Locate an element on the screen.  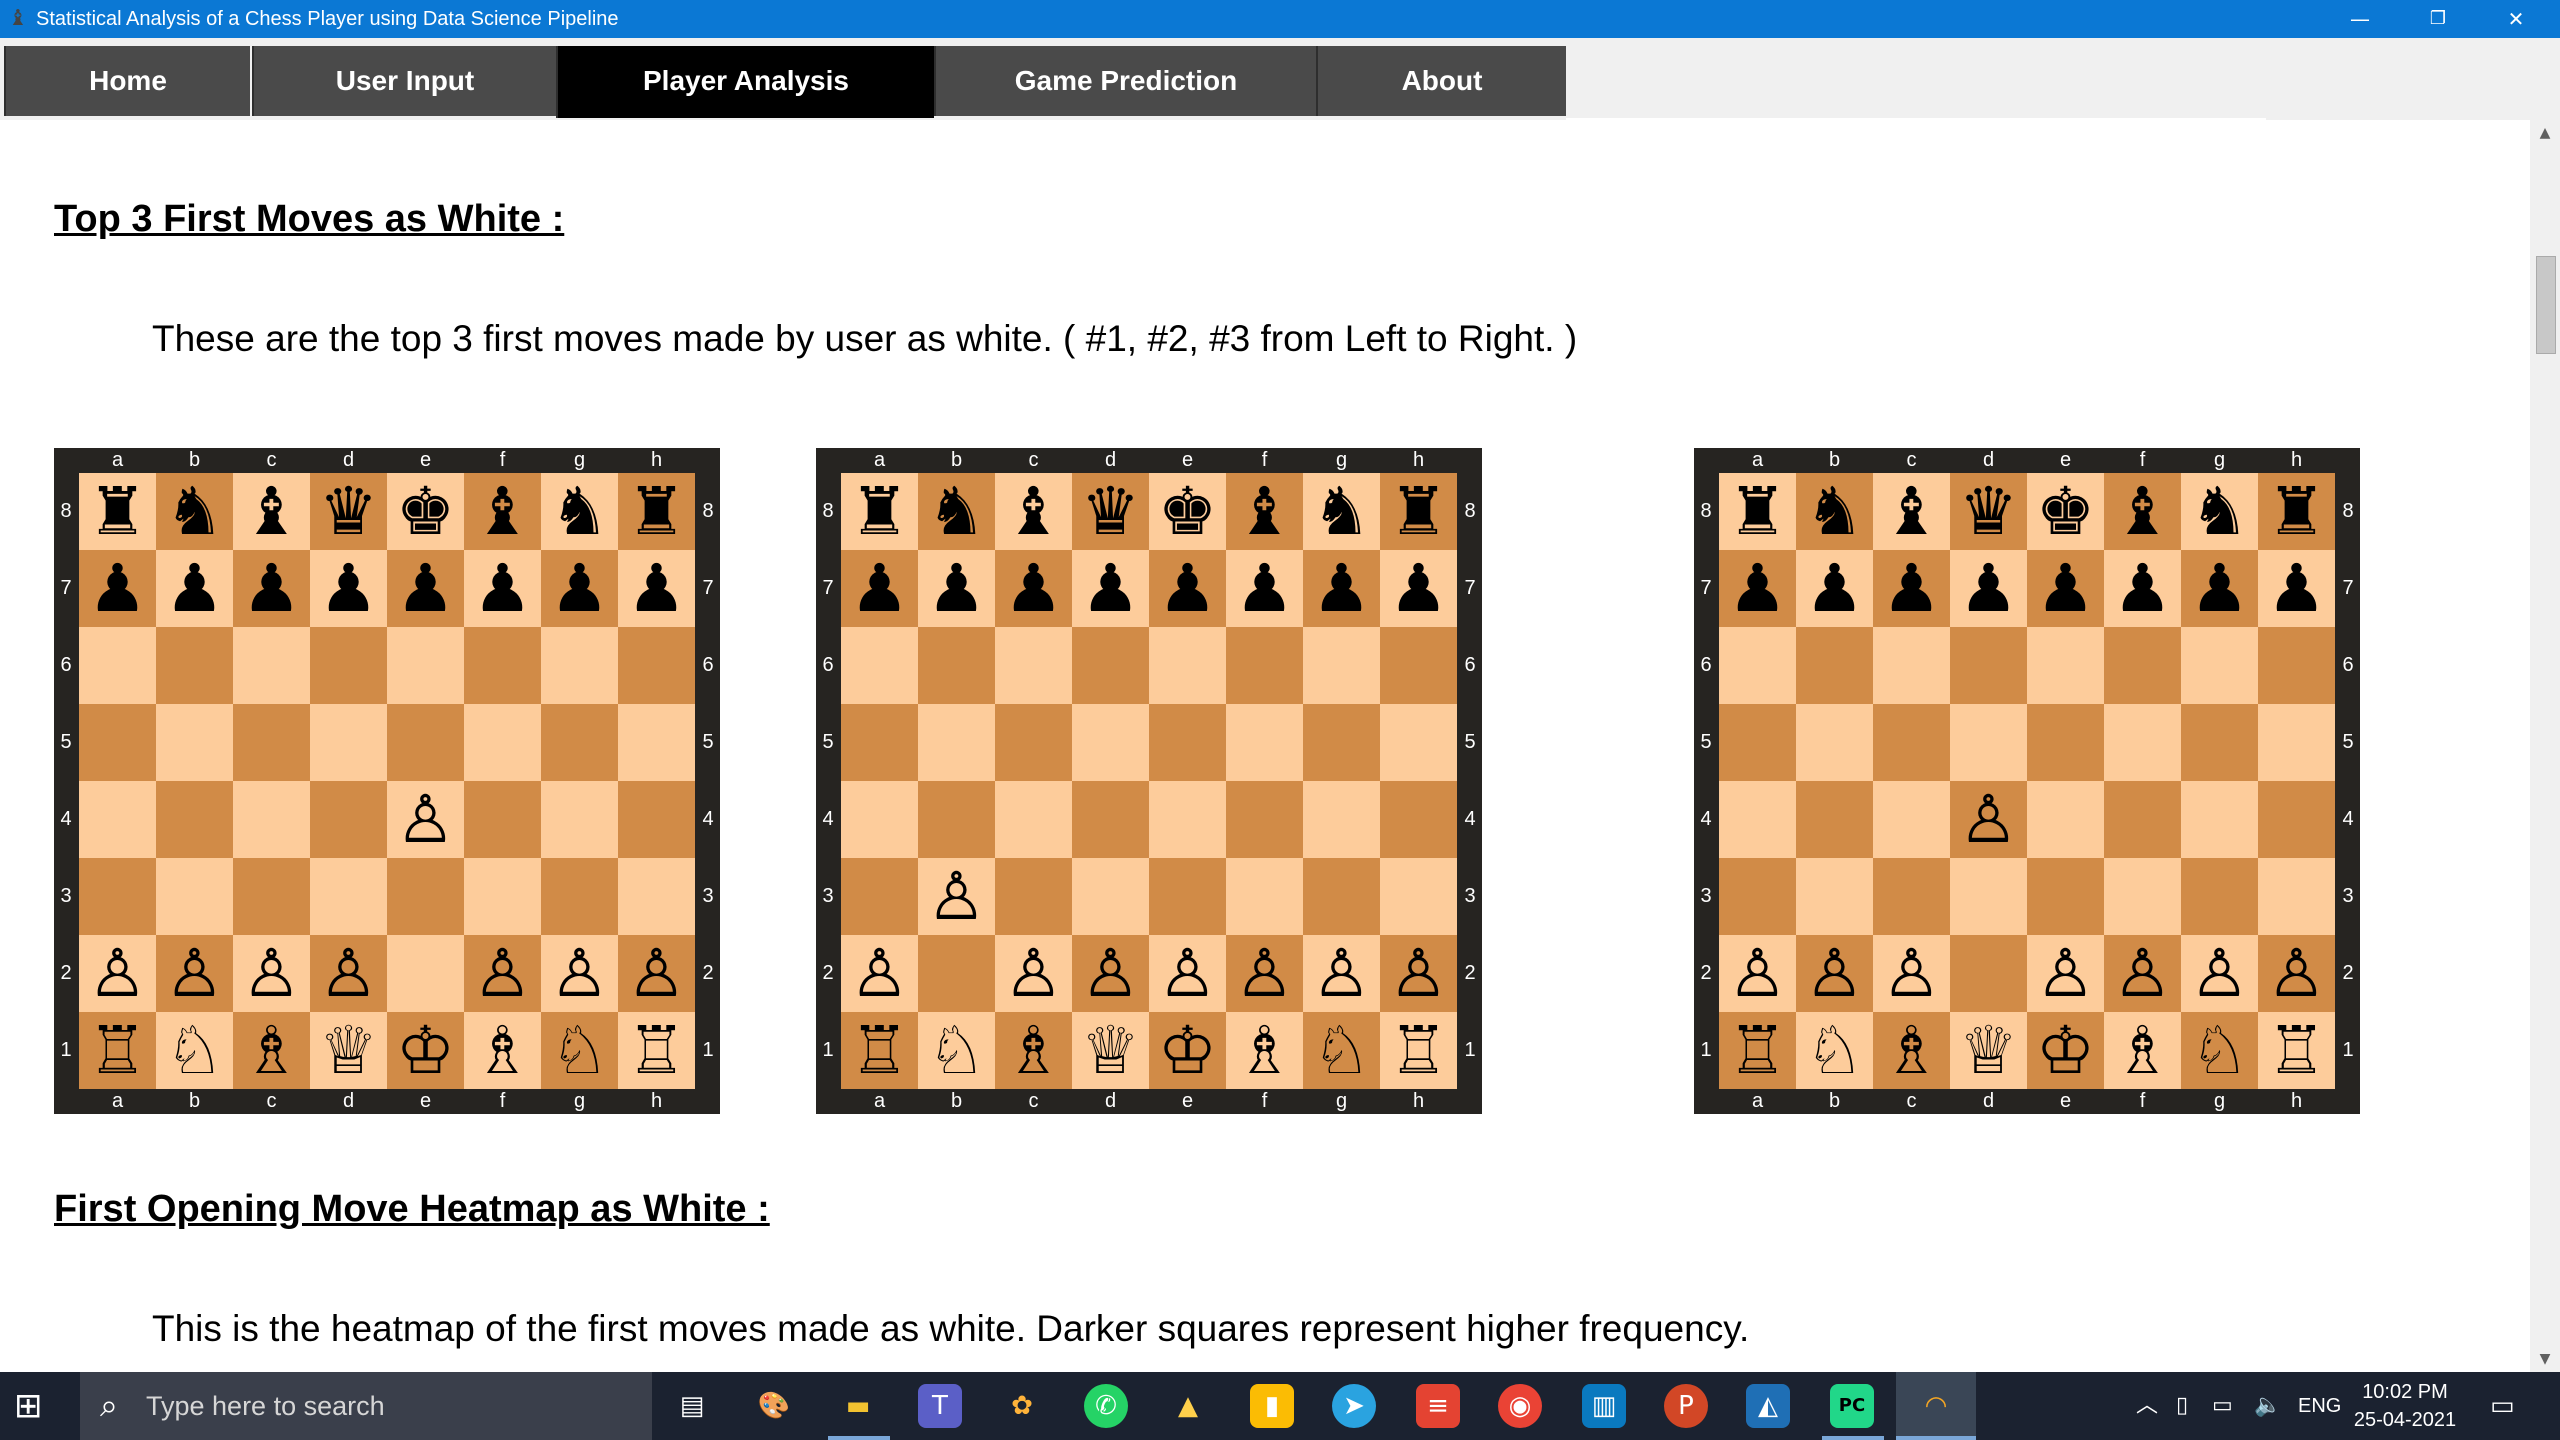
white-bishop-icon: ♗ is located at coordinates (1264, 1050).